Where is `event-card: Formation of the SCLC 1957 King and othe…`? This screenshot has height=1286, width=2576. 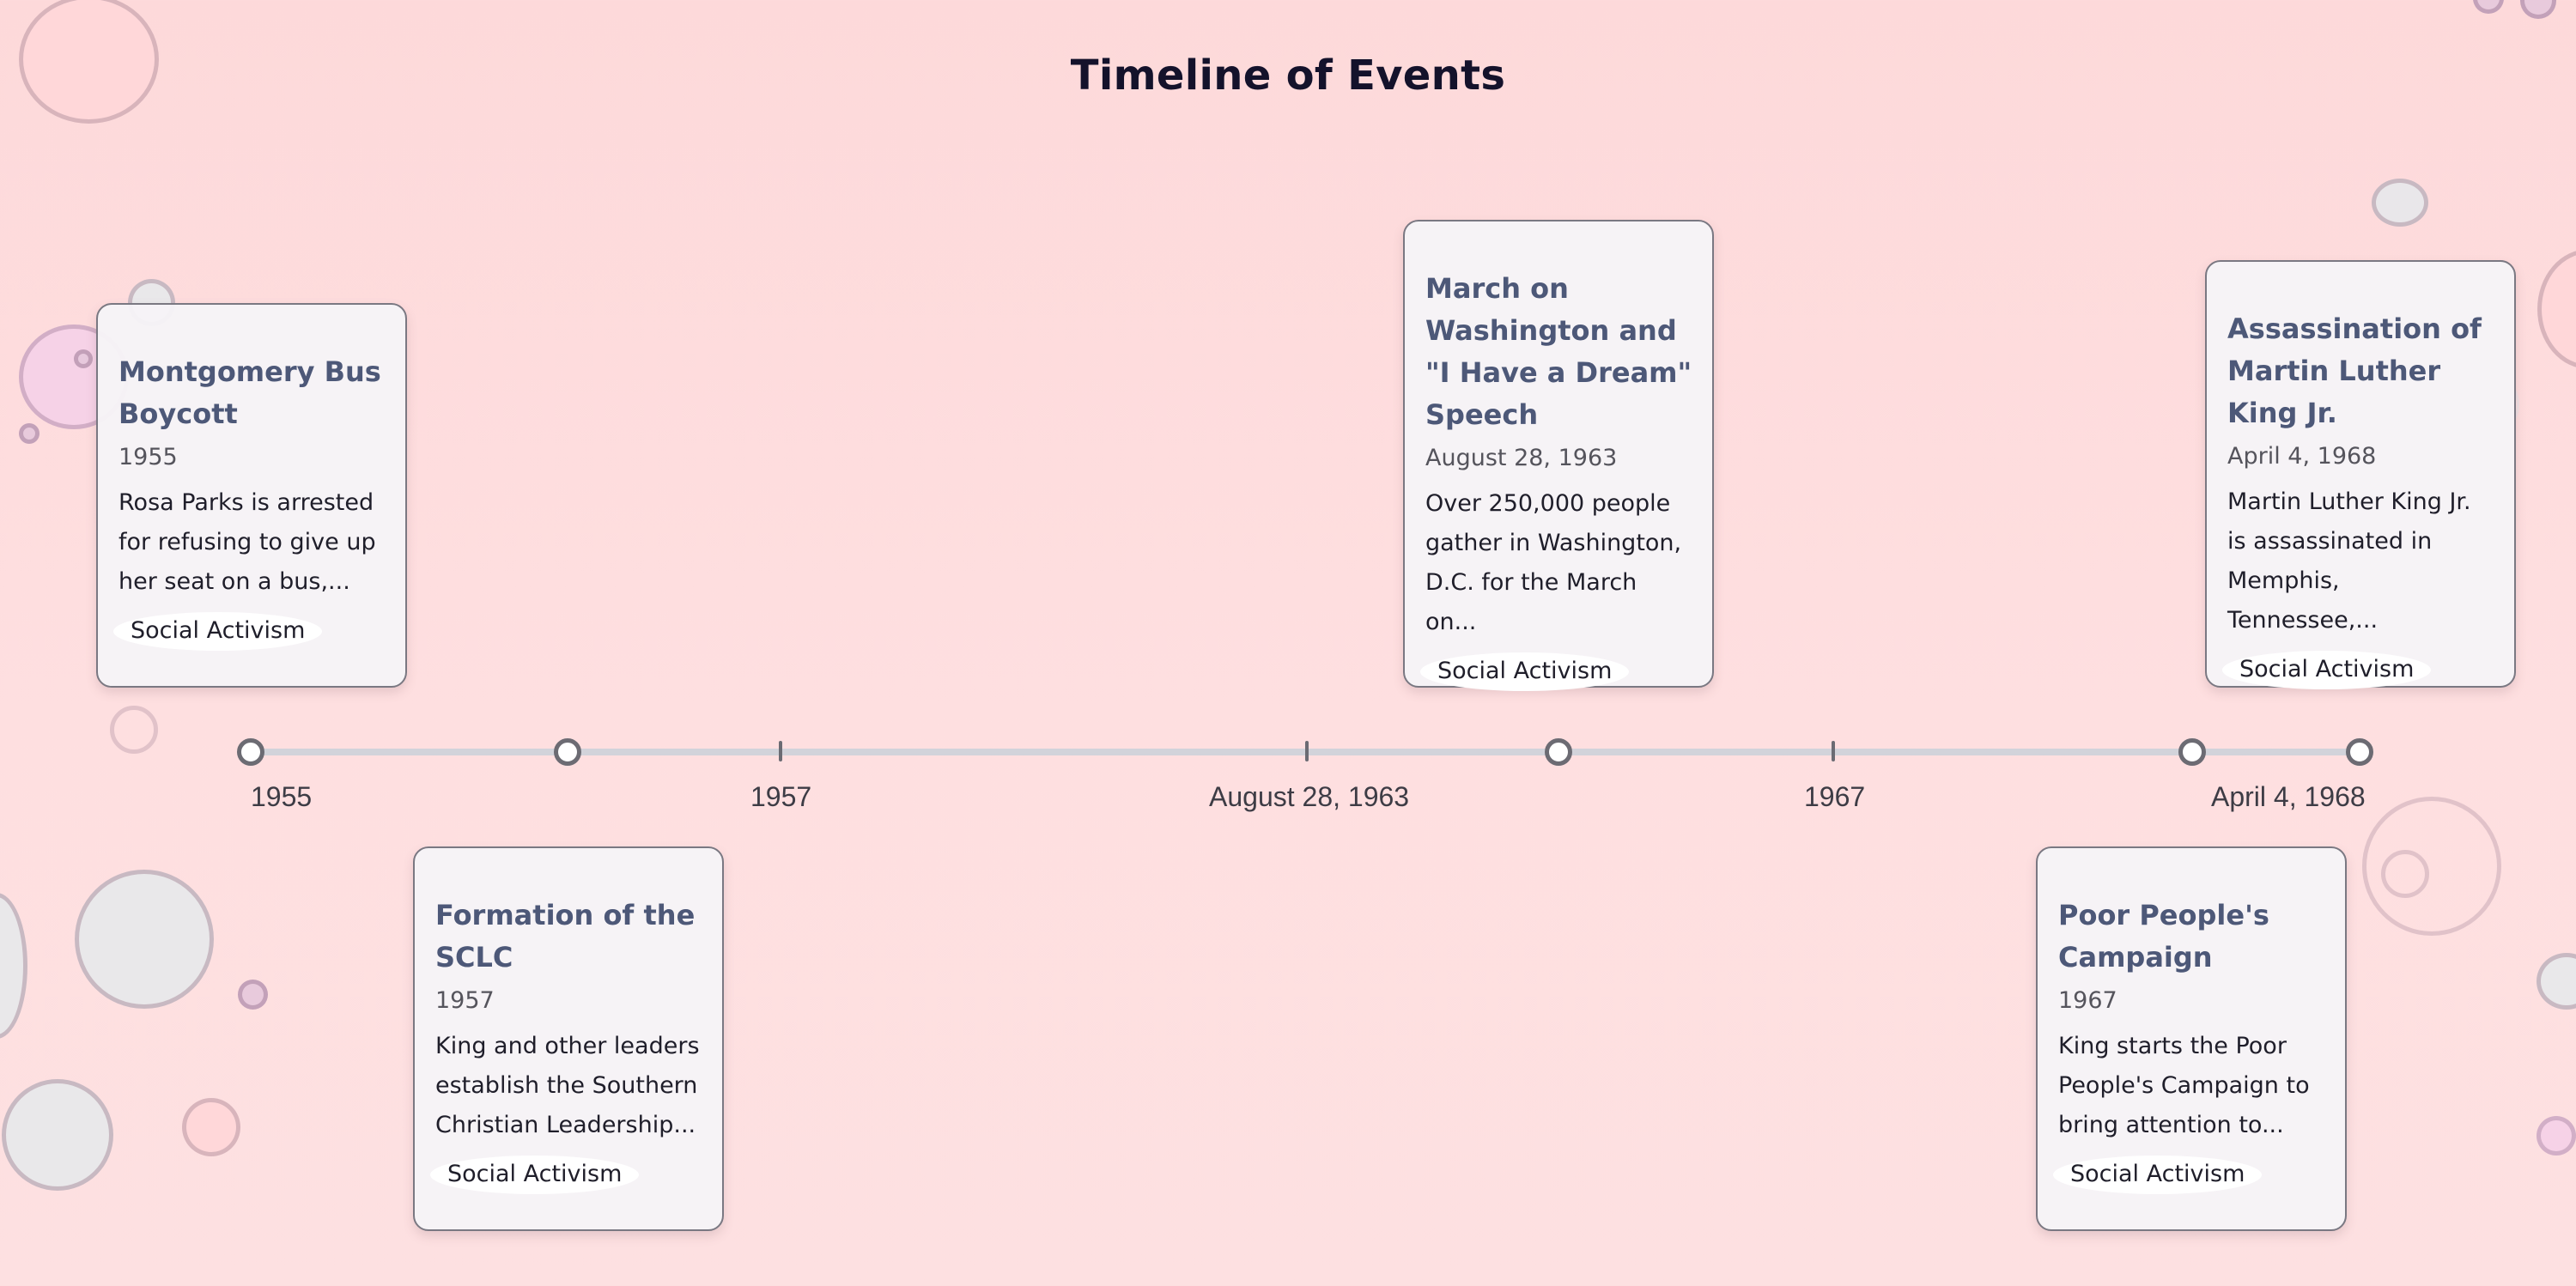 event-card: Formation of the SCLC 1957 King and othe… is located at coordinates (568, 1038).